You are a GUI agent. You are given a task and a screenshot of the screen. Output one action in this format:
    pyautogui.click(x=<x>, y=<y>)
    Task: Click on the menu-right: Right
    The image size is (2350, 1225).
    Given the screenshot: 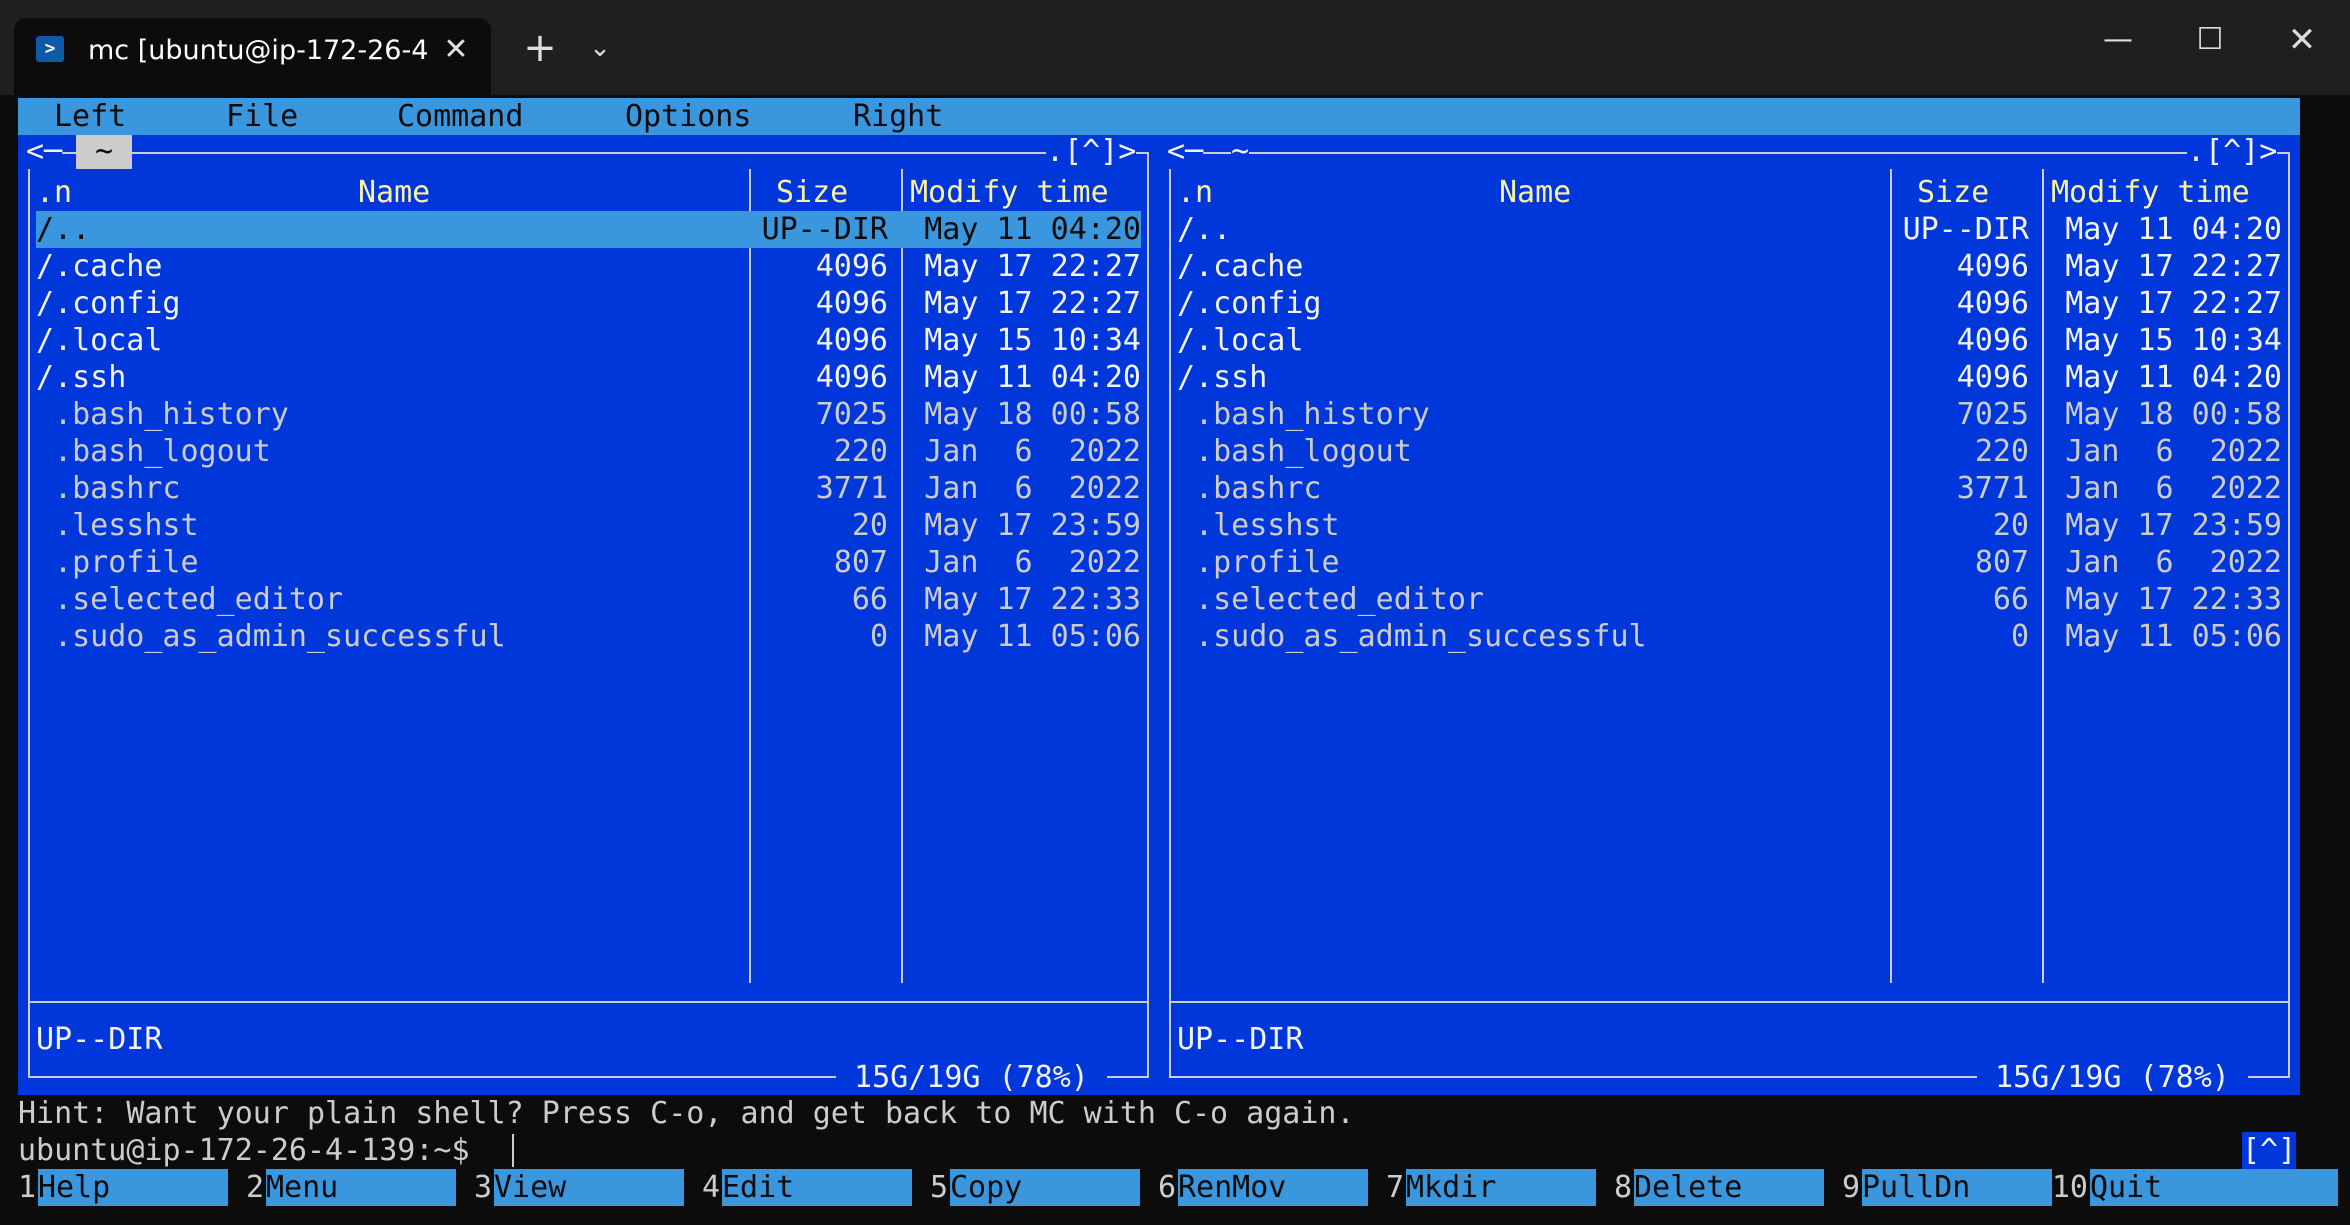 What is the action you would take?
    pyautogui.click(x=898, y=116)
    